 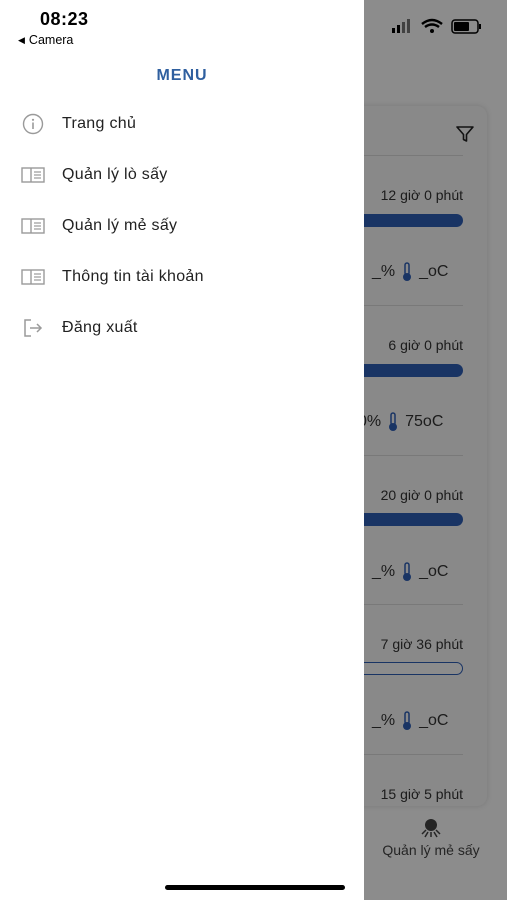 What do you see at coordinates (120, 225) in the screenshot?
I see `menu-item-label: Quản lý mẻ sấy` at bounding box center [120, 225].